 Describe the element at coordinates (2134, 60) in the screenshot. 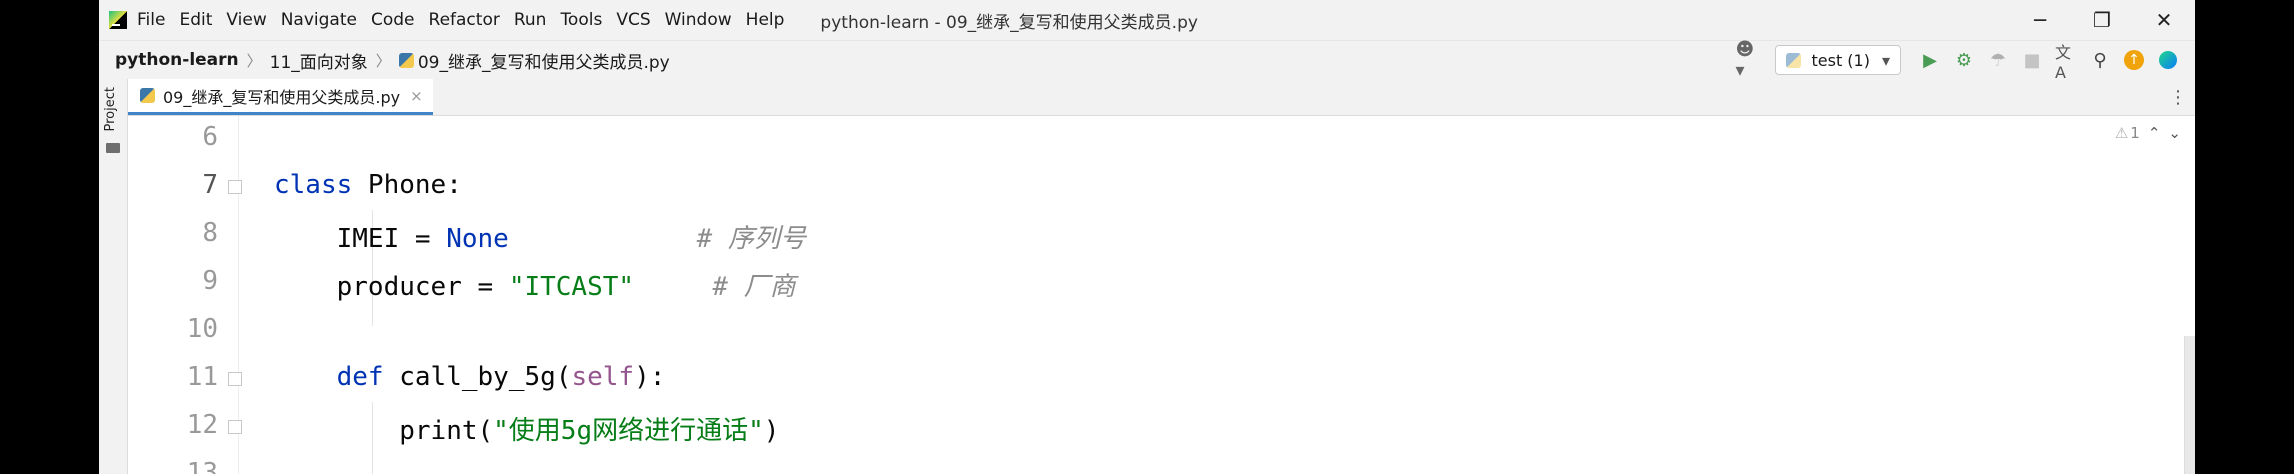

I see `update-icon: ↑` at that location.